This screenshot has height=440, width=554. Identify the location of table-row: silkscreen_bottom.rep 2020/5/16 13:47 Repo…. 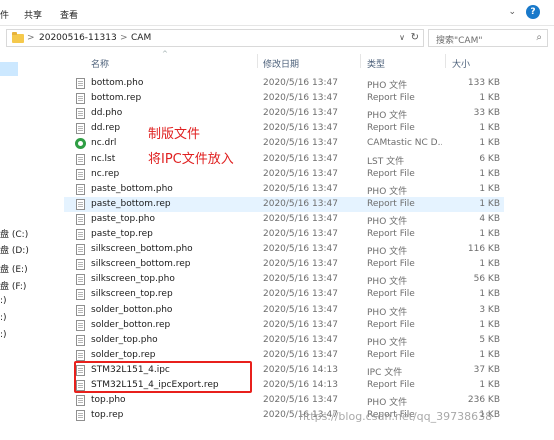
(284, 264).